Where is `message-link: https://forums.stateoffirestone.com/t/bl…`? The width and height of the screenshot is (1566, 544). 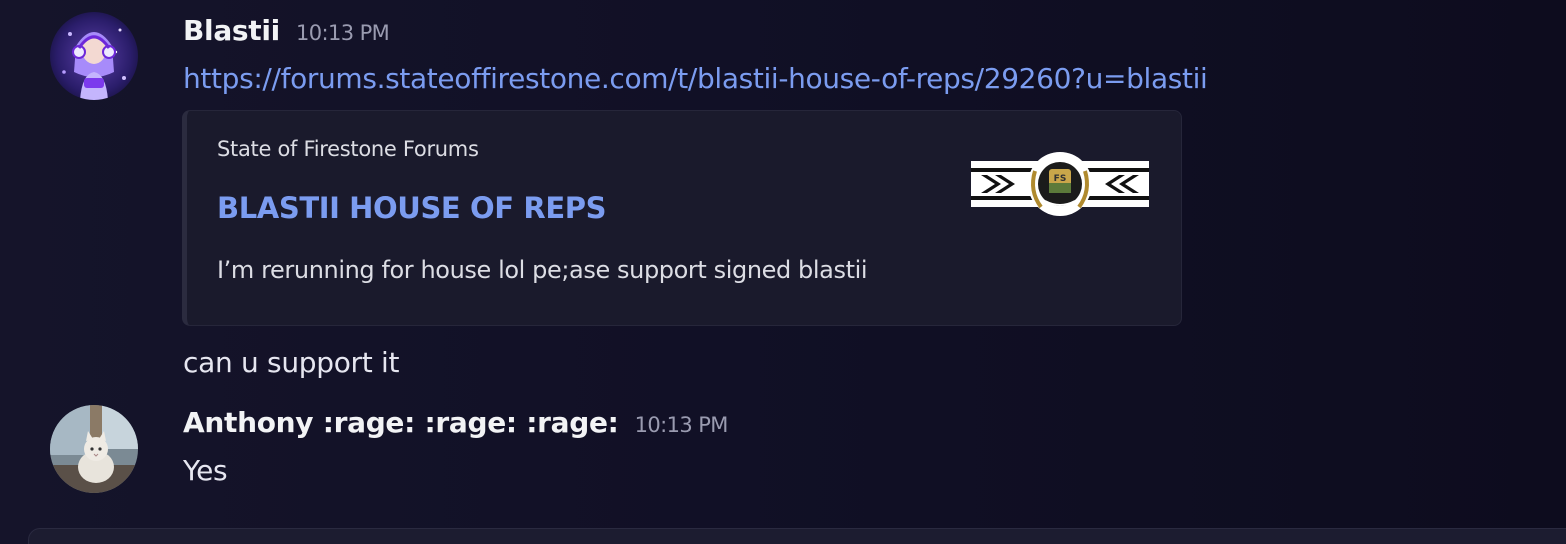
message-link: https://forums.stateoffirestone.com/t/bl… is located at coordinates (695, 78).